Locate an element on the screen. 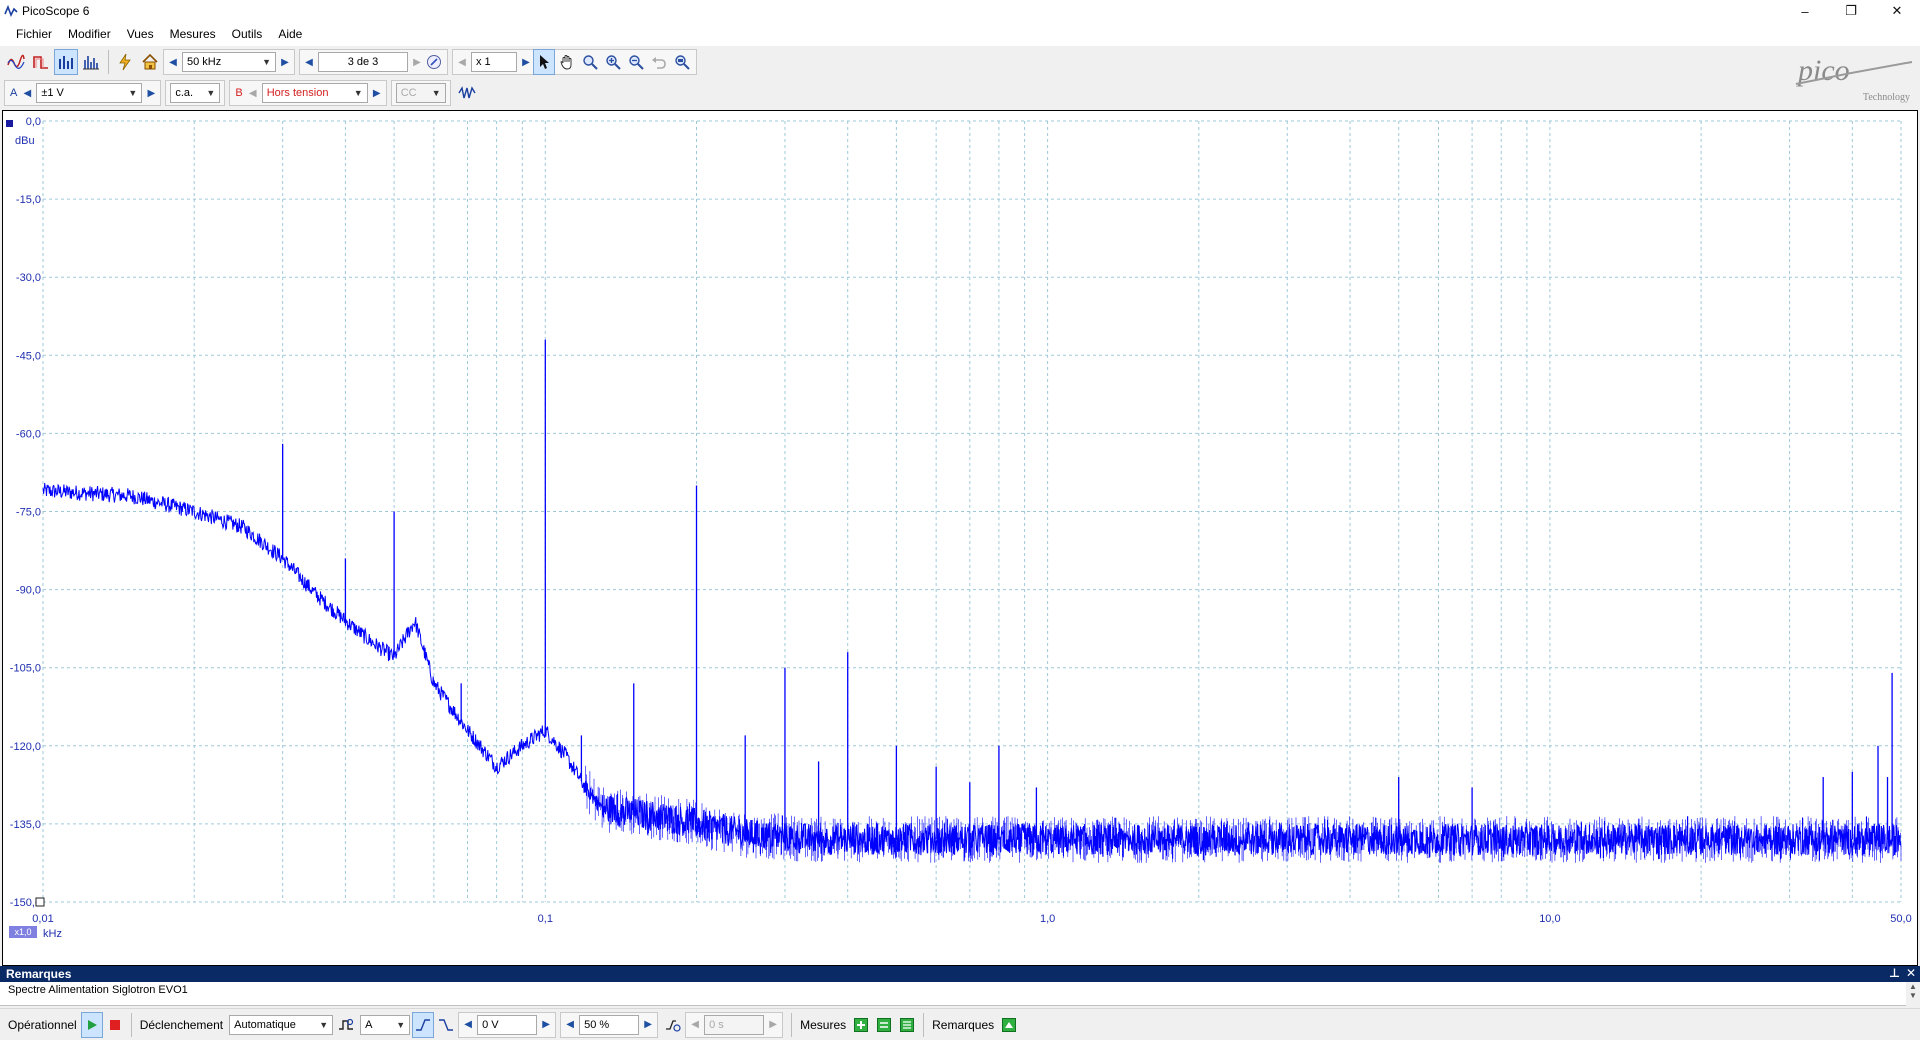  channel-b-range-value: Hors tension is located at coordinates (297, 93).